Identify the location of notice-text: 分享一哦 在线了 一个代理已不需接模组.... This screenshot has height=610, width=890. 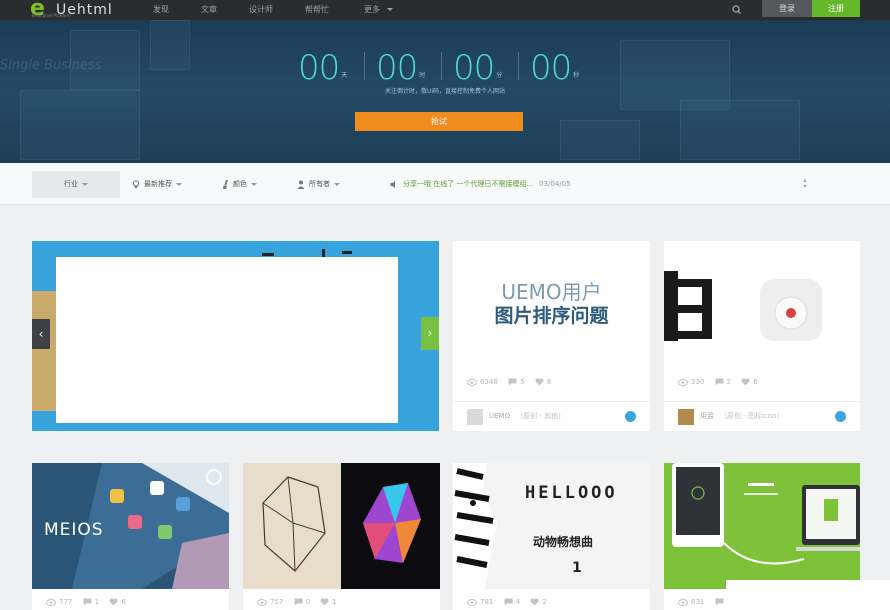
(468, 184).